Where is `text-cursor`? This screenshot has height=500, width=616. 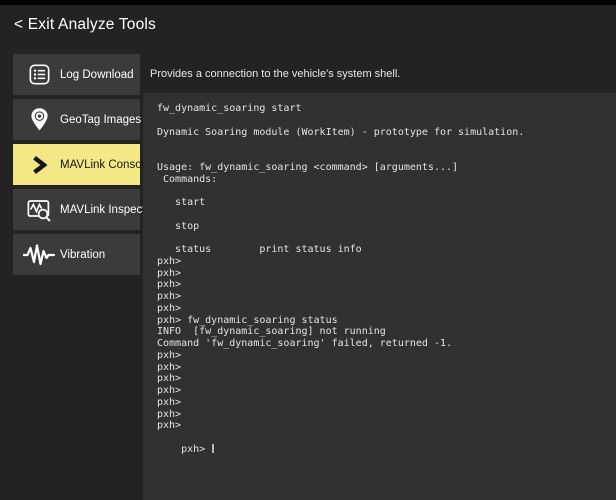 text-cursor is located at coordinates (213, 448).